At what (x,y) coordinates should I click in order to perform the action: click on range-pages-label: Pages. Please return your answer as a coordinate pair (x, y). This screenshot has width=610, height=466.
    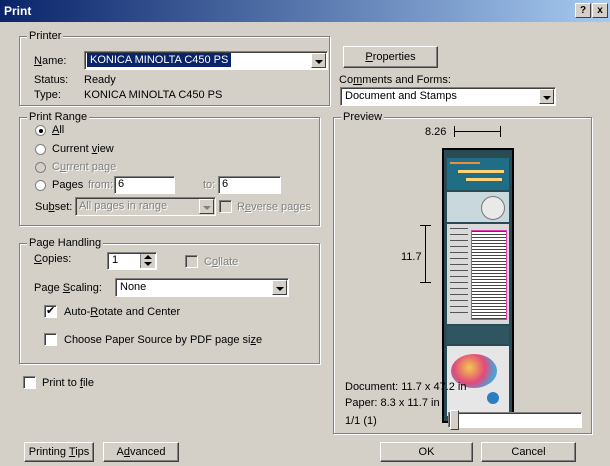
    Looking at the image, I should click on (68, 185).